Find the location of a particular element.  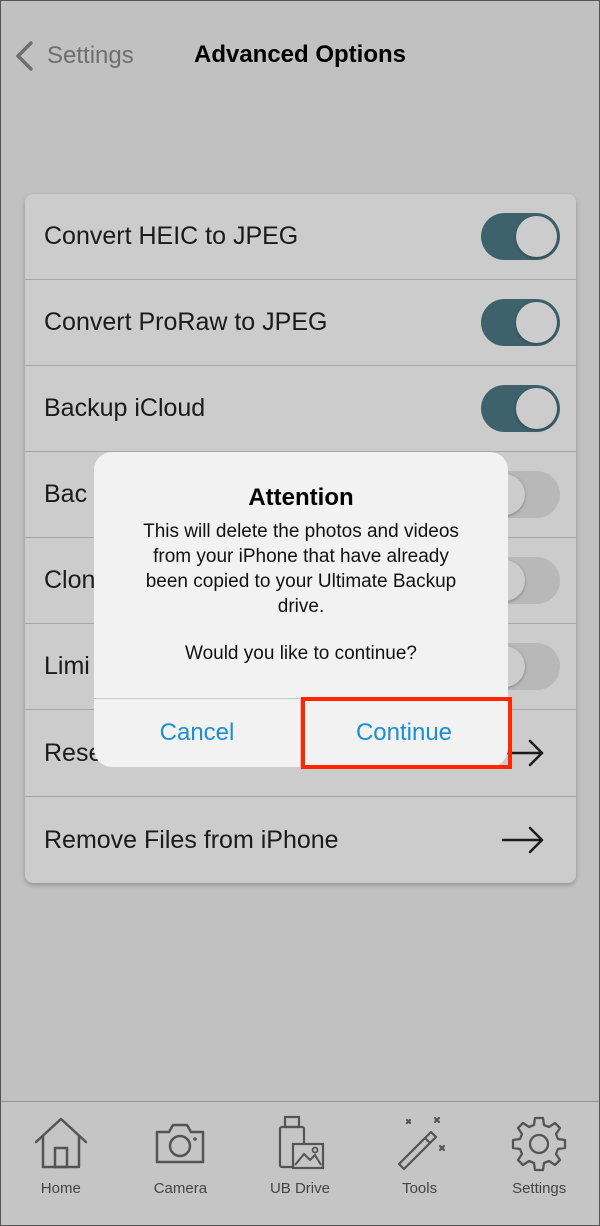

cancel-button: Cancel is located at coordinates (197, 733).